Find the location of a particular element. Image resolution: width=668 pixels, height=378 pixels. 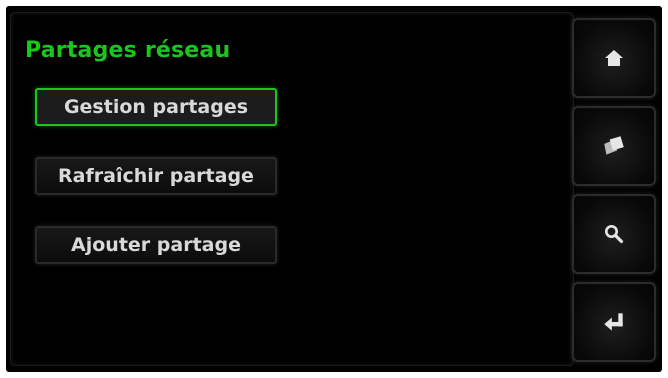

cards-icon is located at coordinates (614, 145).